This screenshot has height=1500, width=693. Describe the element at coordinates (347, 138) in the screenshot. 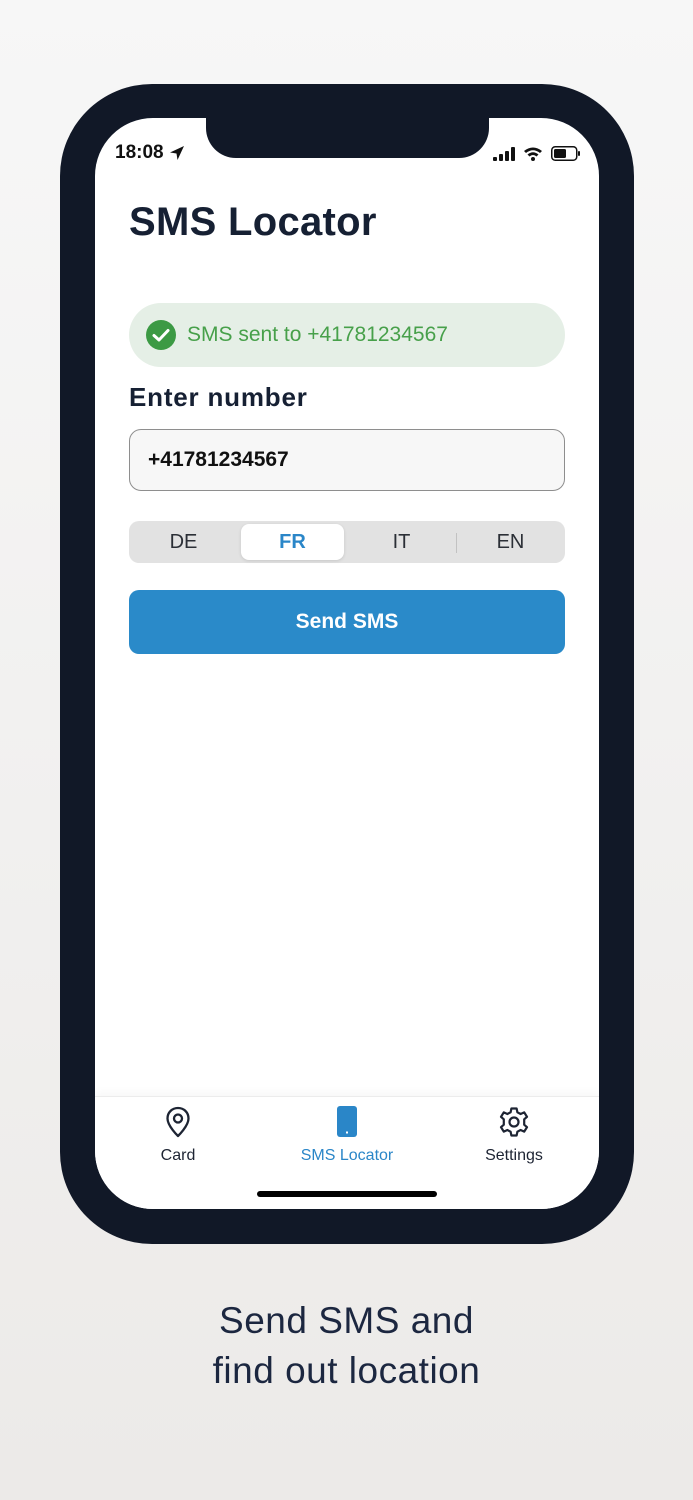

I see `notch` at that location.